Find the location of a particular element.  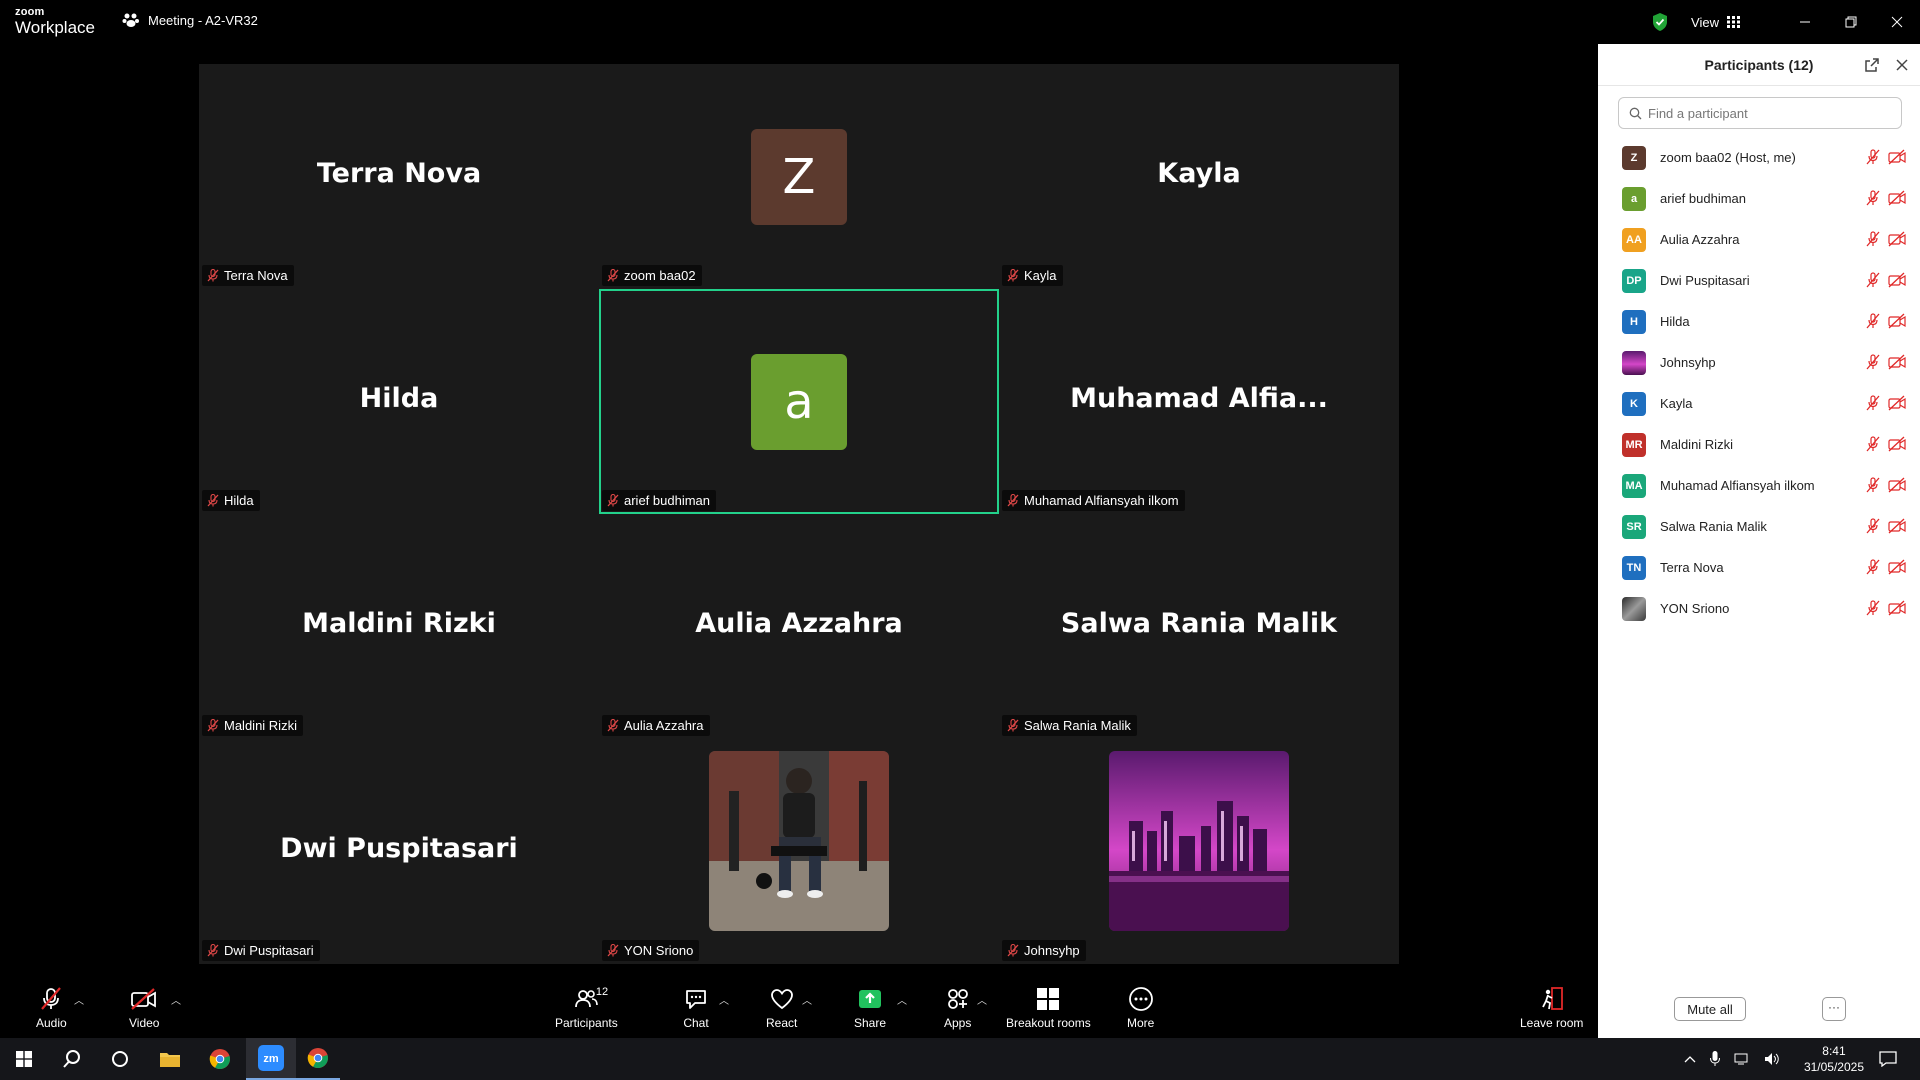

video-tile: Johnsyhp is located at coordinates (1199, 851).